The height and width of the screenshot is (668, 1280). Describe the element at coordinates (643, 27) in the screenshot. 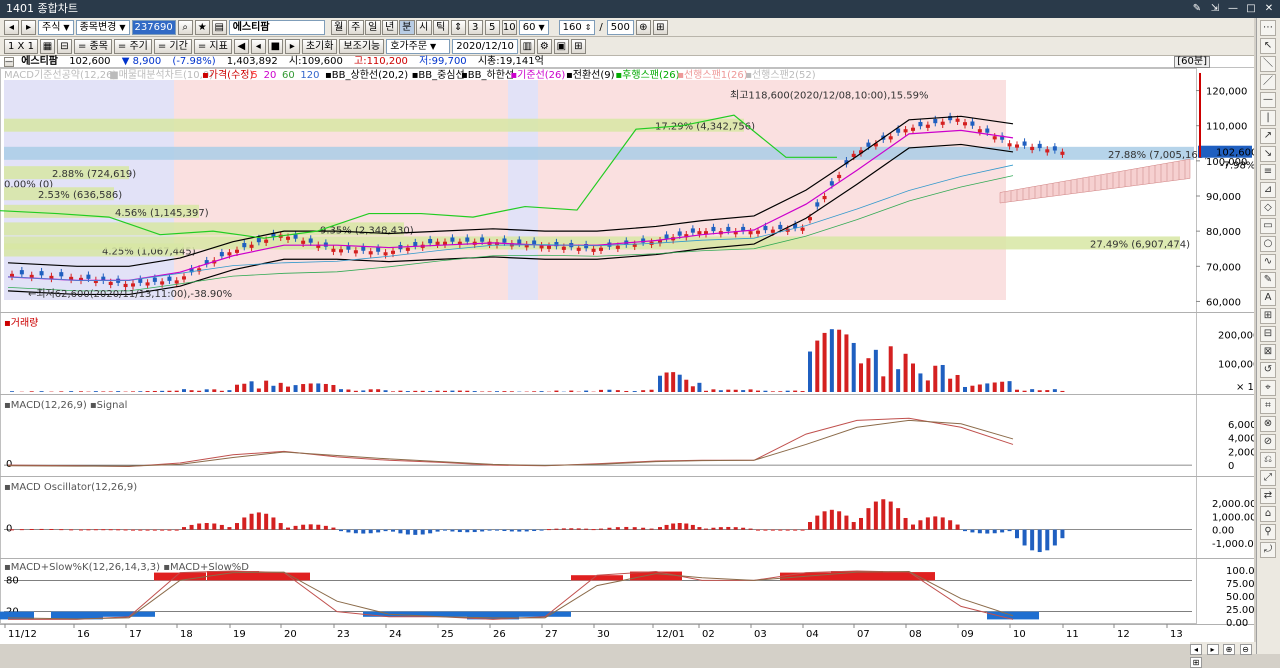

I see `add-chart-icon: ⊕` at that location.